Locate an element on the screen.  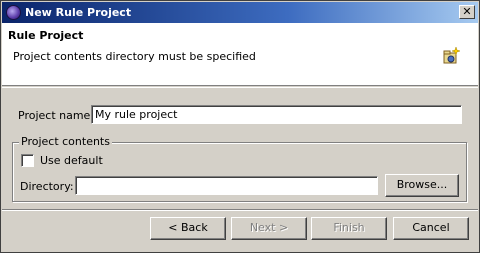
finish-button: Finish is located at coordinates (349, 228).